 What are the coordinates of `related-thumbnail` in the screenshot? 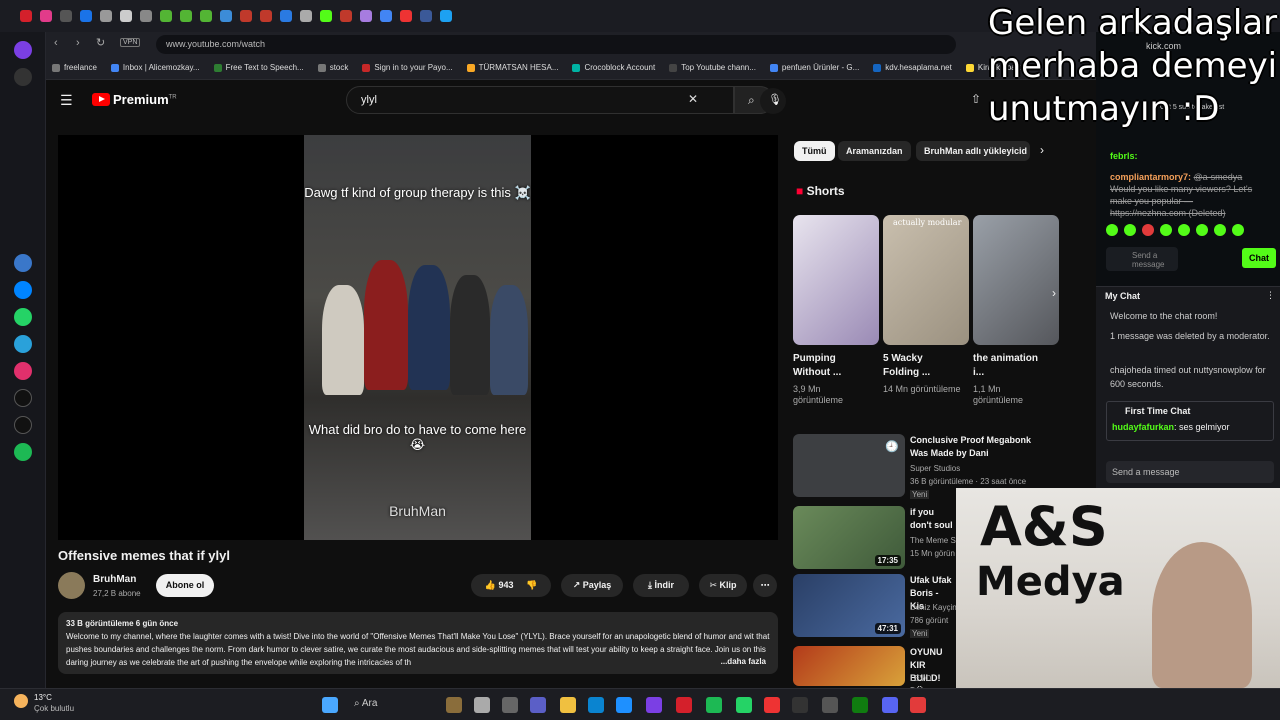 It's located at (849, 666).